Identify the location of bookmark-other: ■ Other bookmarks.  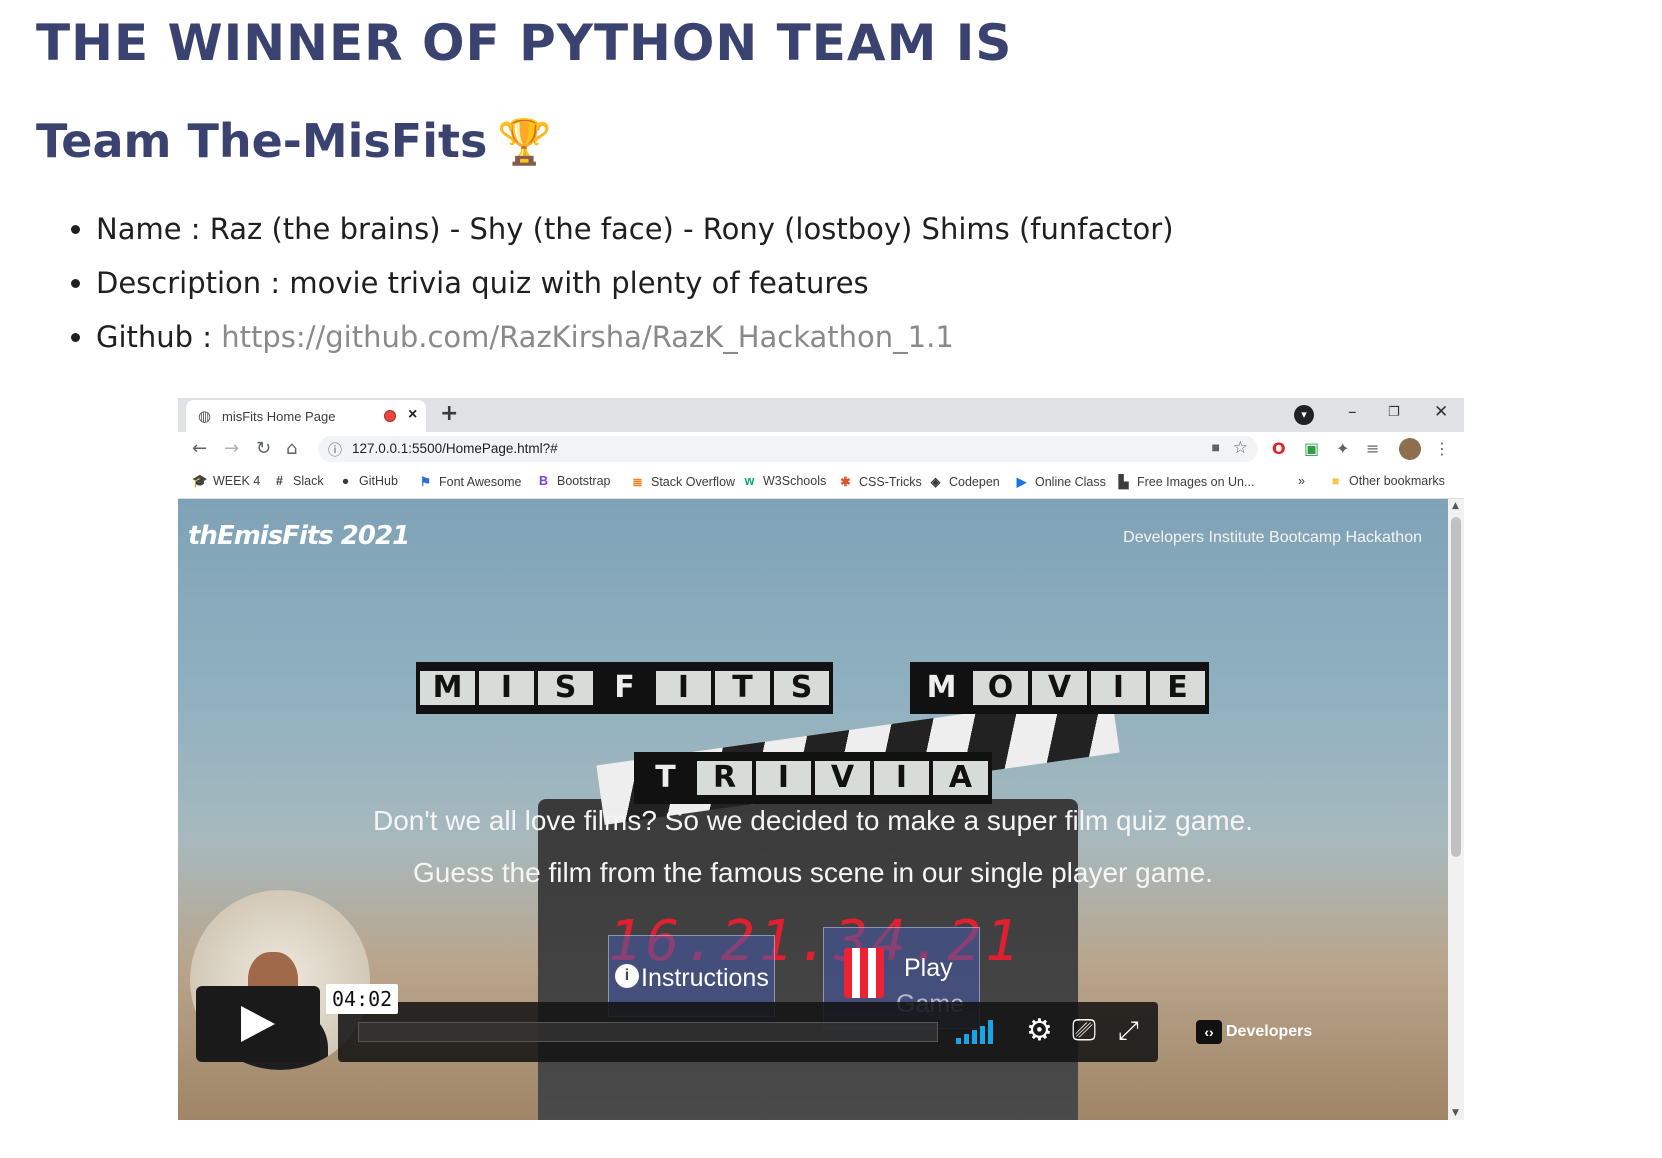
(1386, 481).